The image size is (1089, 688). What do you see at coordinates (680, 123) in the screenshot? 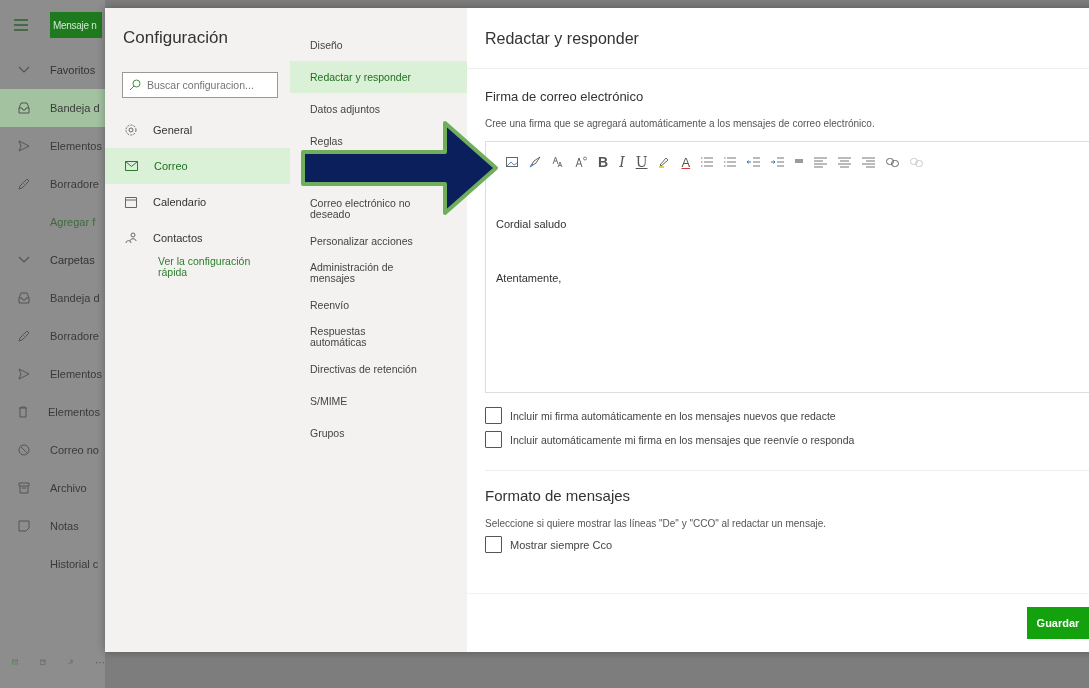
I see `section-description: Cree una firma que se agregará automáticamente a los mensajes de correo electrónico.` at bounding box center [680, 123].